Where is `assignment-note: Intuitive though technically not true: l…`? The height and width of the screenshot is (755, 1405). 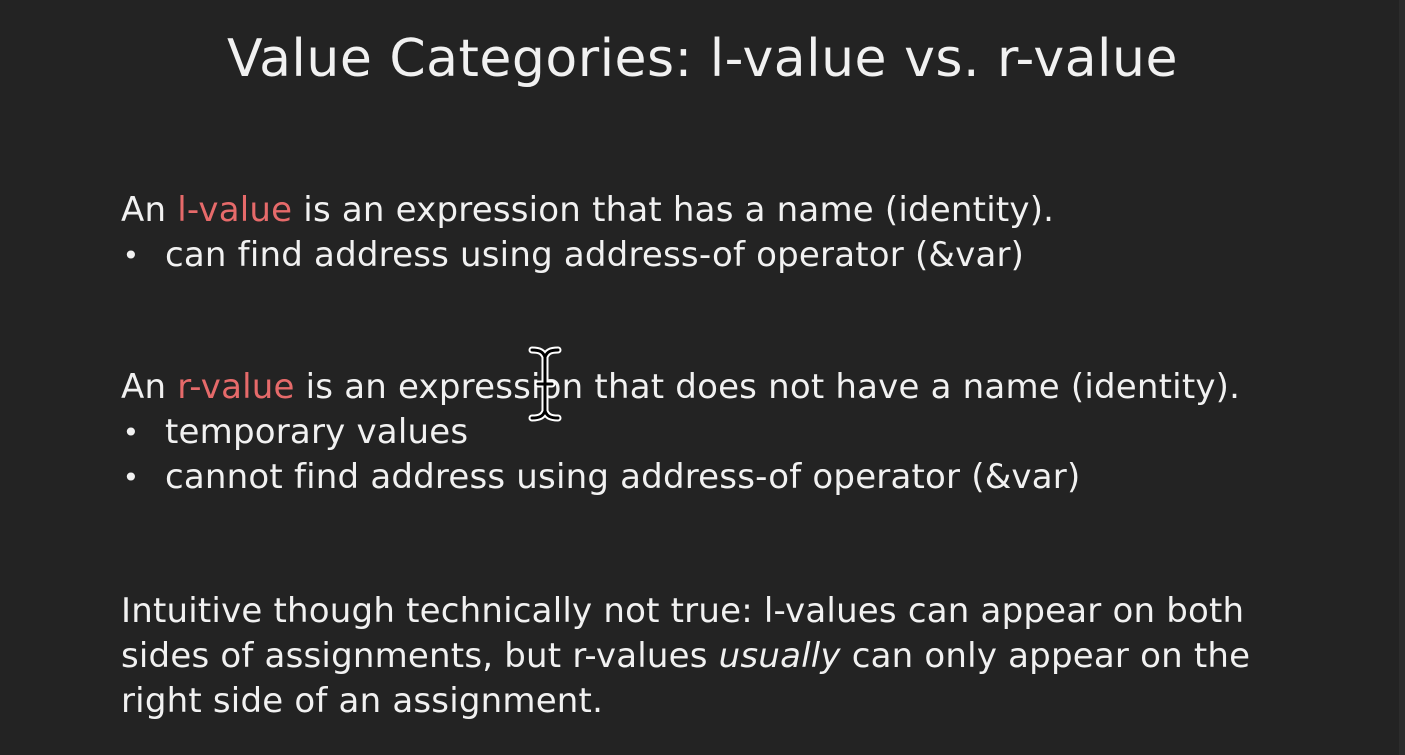
assignment-note: Intuitive though technically not true: l… is located at coordinates (685, 656).